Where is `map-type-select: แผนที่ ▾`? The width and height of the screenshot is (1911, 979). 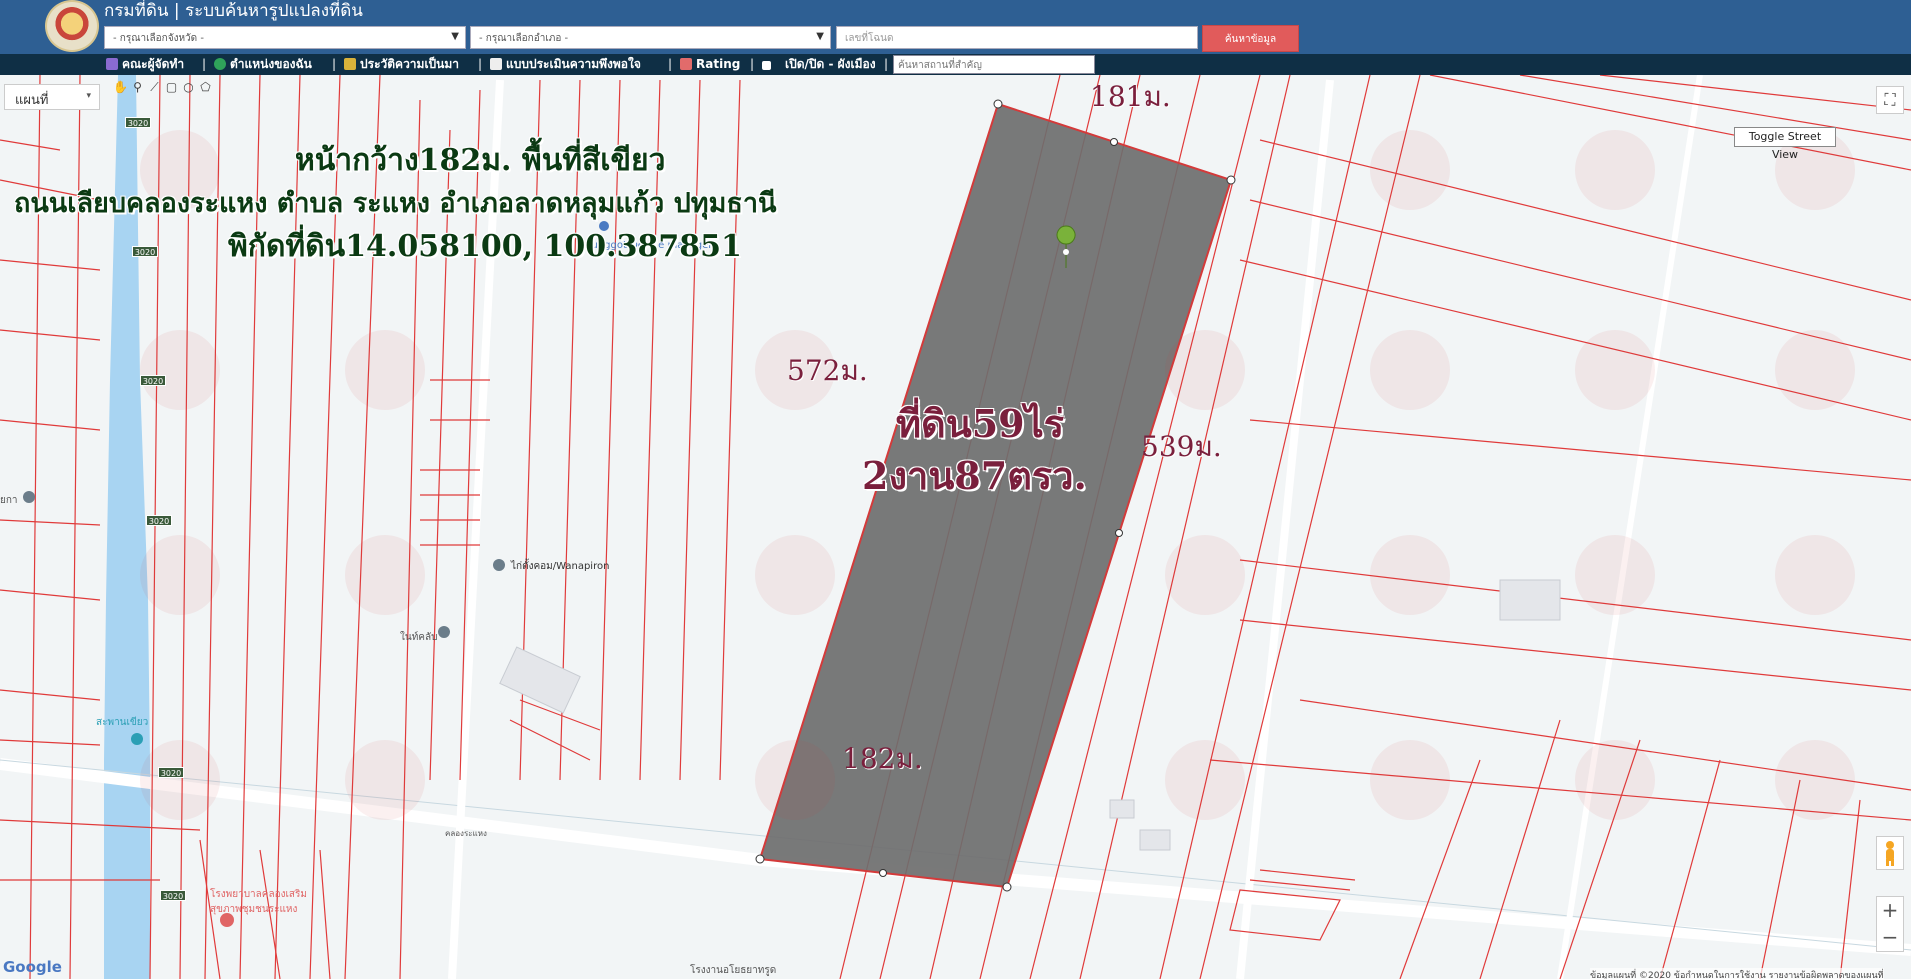 map-type-select: แผนที่ ▾ is located at coordinates (52, 97).